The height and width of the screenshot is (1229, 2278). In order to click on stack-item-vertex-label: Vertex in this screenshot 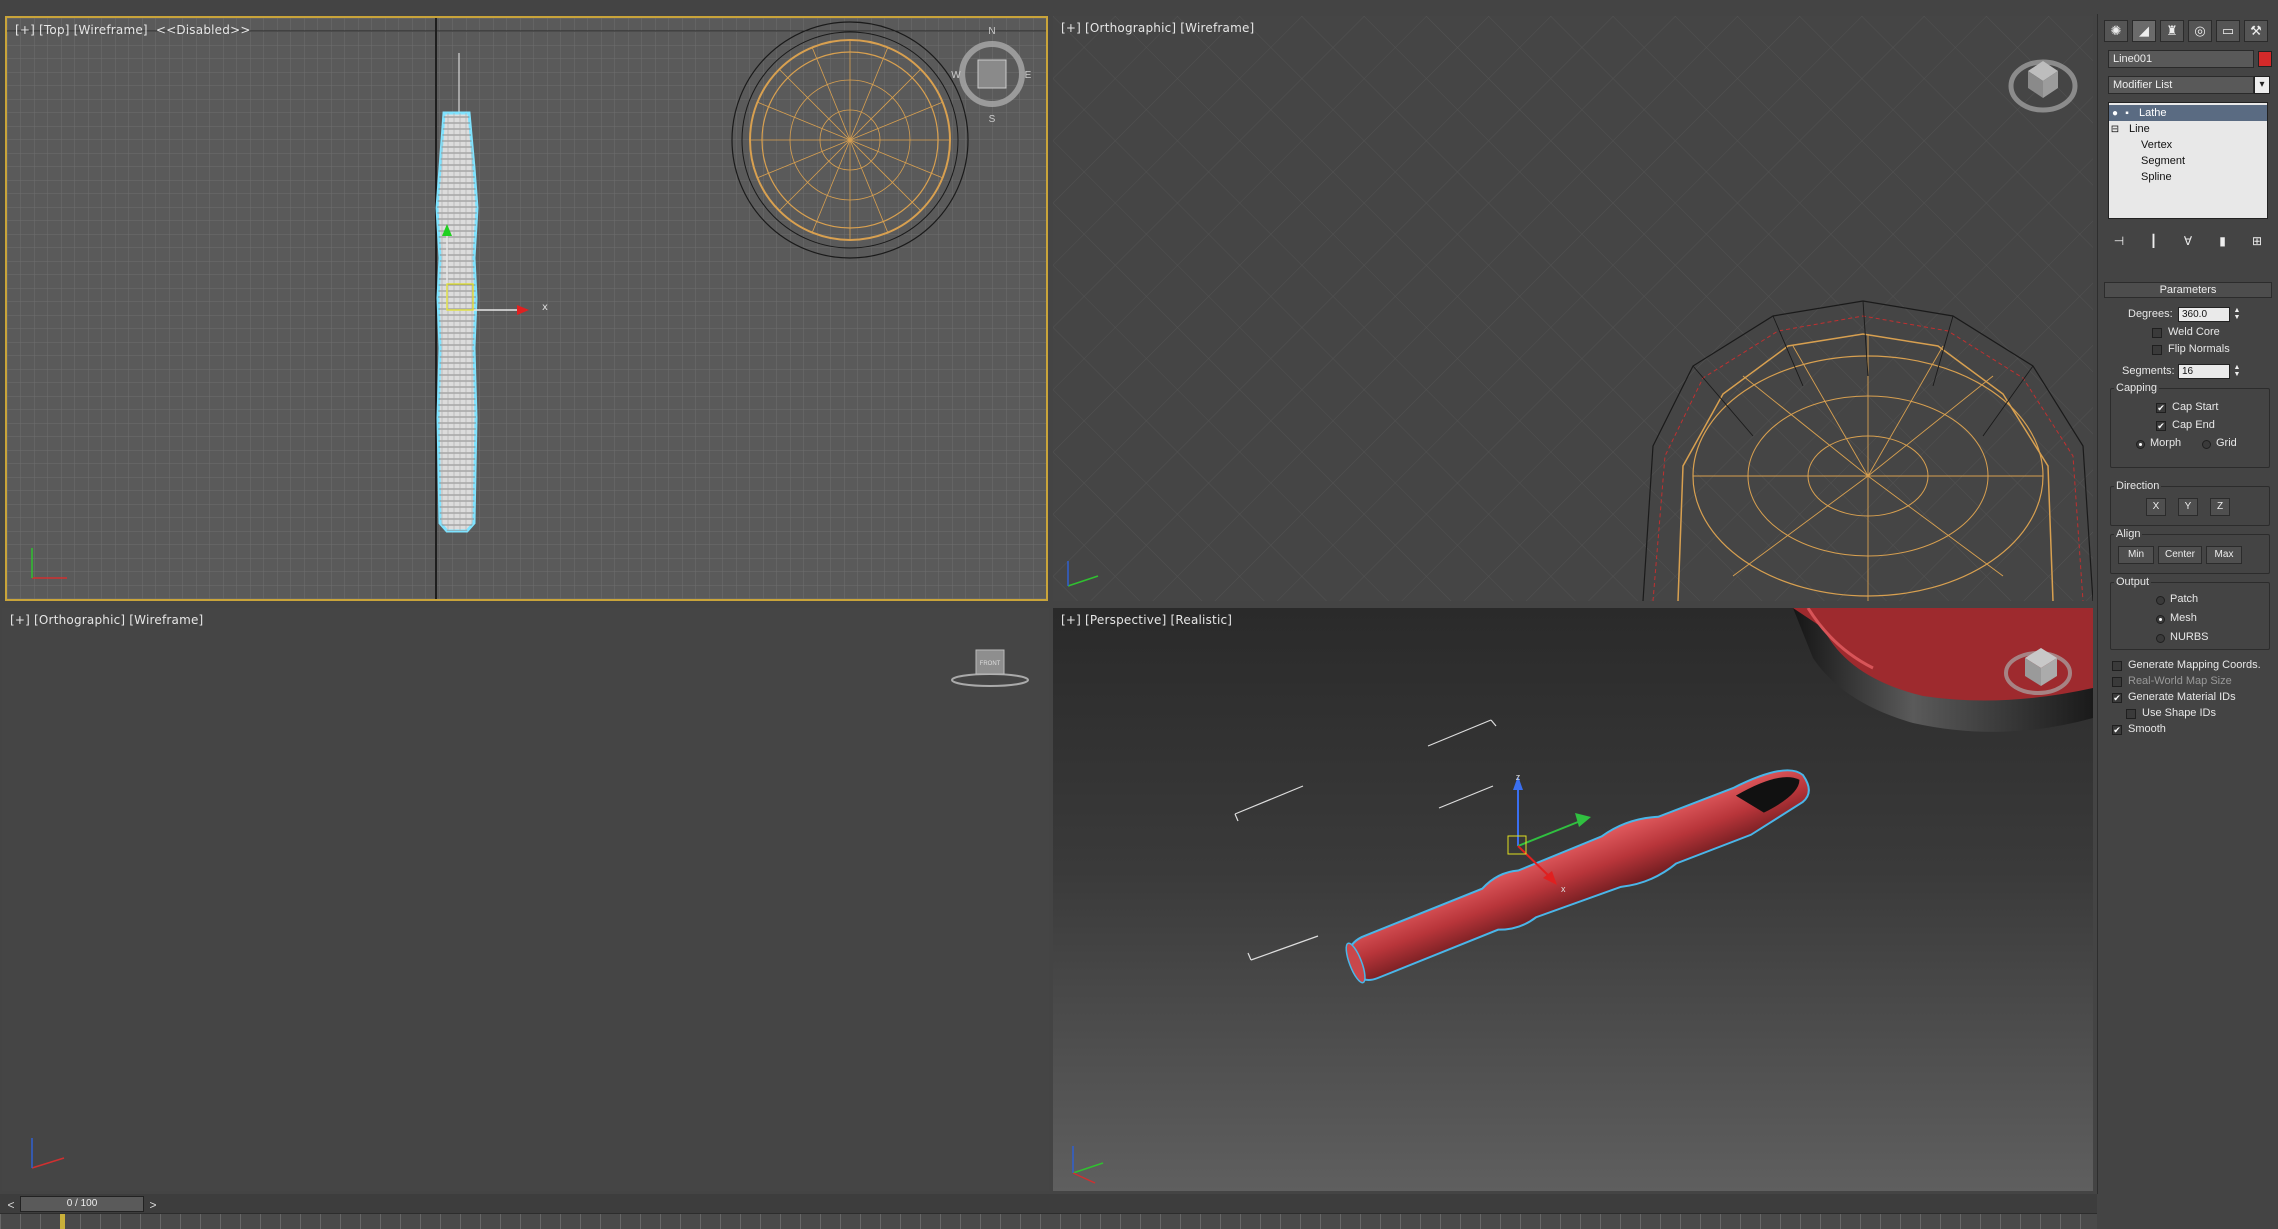, I will do `click(2157, 145)`.